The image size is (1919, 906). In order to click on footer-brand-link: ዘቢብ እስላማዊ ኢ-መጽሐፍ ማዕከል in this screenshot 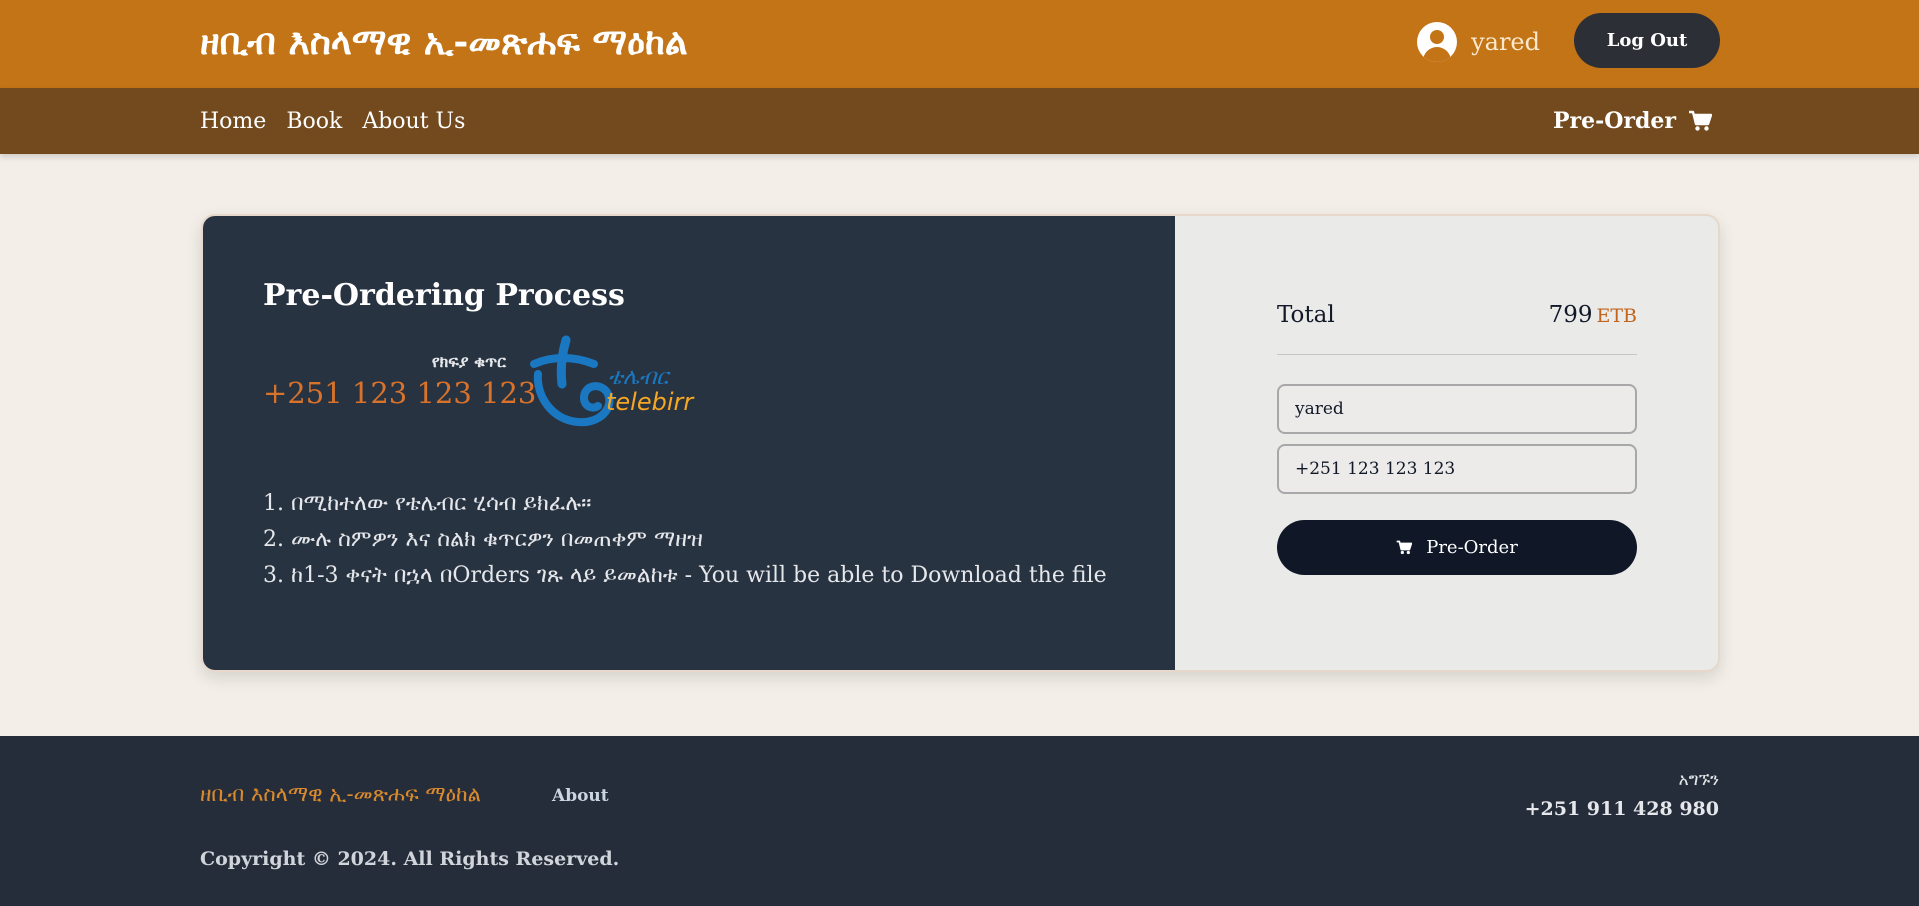, I will do `click(340, 794)`.